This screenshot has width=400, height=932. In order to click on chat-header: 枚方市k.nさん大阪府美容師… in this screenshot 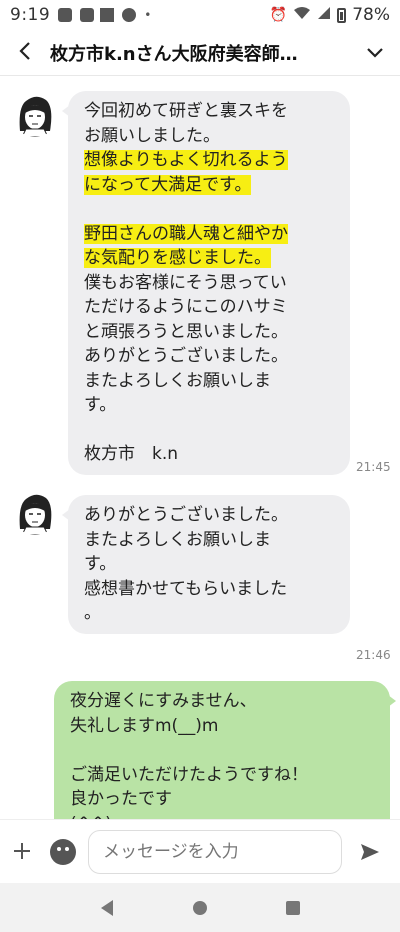, I will do `click(200, 53)`.